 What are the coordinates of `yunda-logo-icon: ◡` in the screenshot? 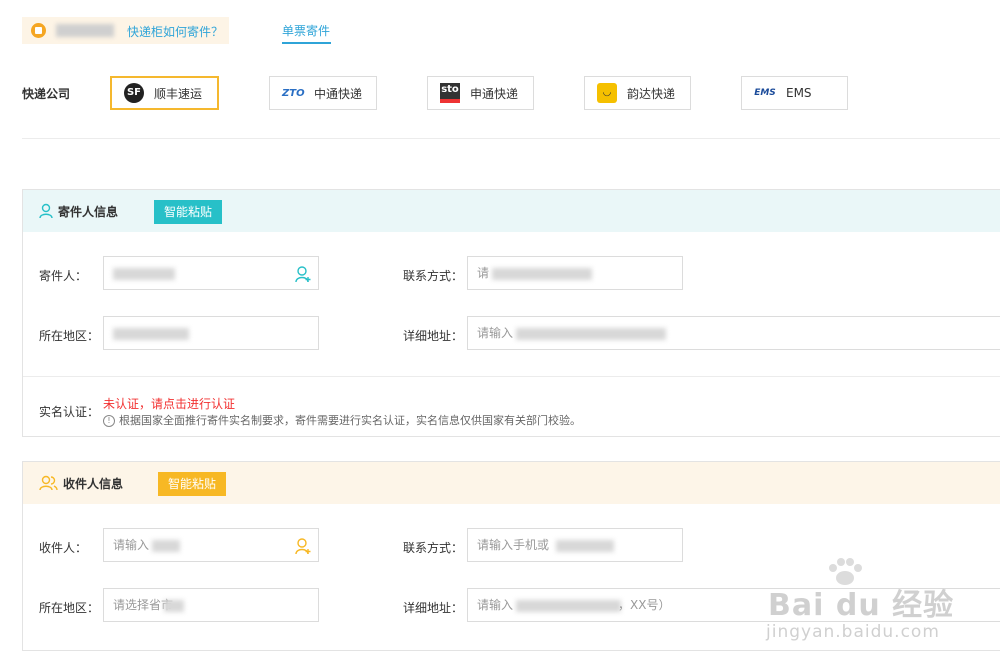 It's located at (607, 93).